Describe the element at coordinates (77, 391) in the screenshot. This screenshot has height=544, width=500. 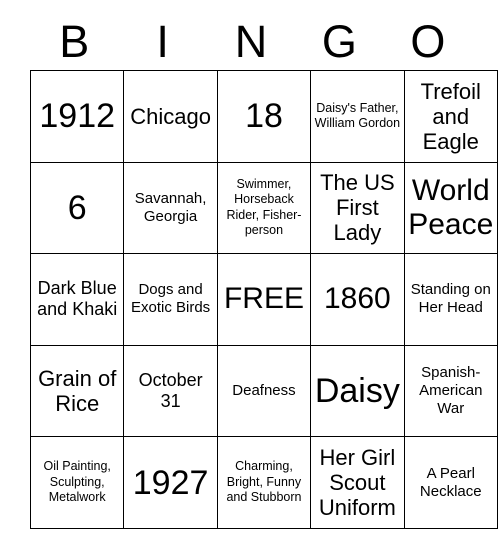
I see `bingo-cell-b4: Grain of Rice` at that location.